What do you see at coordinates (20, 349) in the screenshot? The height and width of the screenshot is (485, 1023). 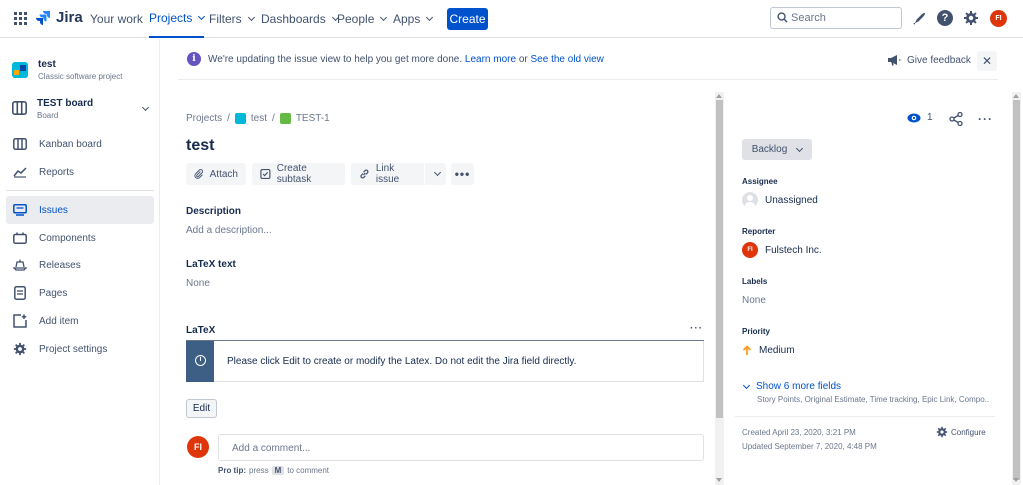 I see `gear-icon` at bounding box center [20, 349].